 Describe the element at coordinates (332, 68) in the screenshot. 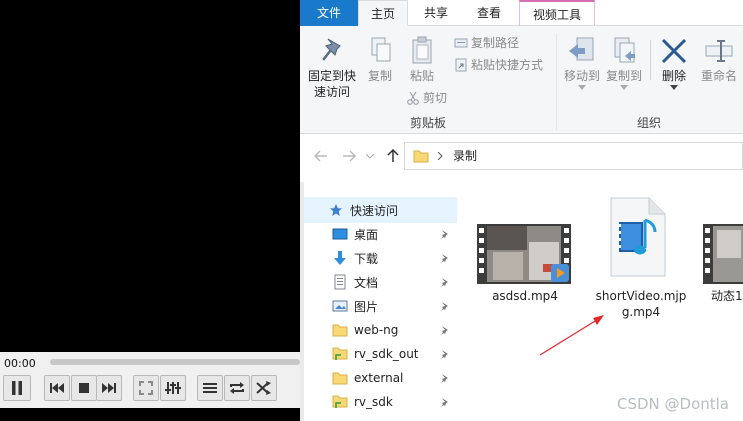

I see `pin-quick-access-button: 固定到快 速访问` at that location.